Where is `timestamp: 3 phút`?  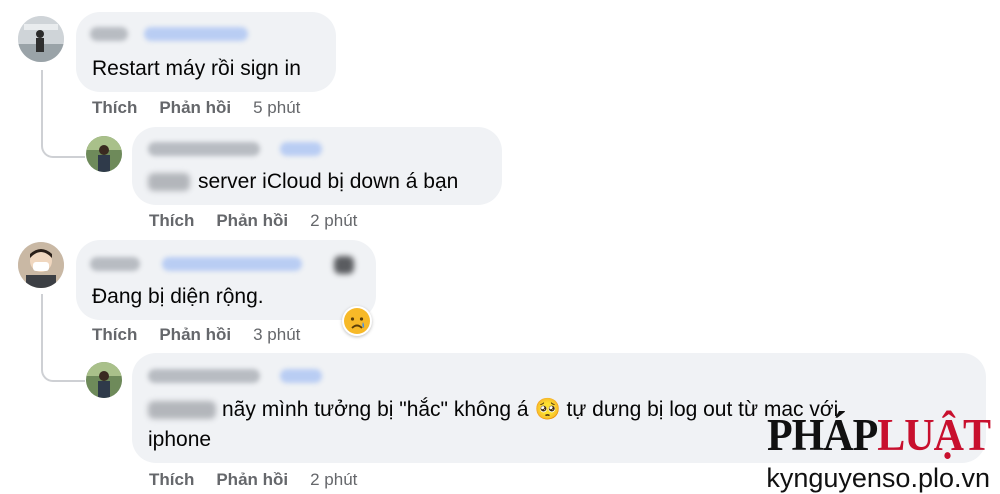 timestamp: 3 phút is located at coordinates (276, 334).